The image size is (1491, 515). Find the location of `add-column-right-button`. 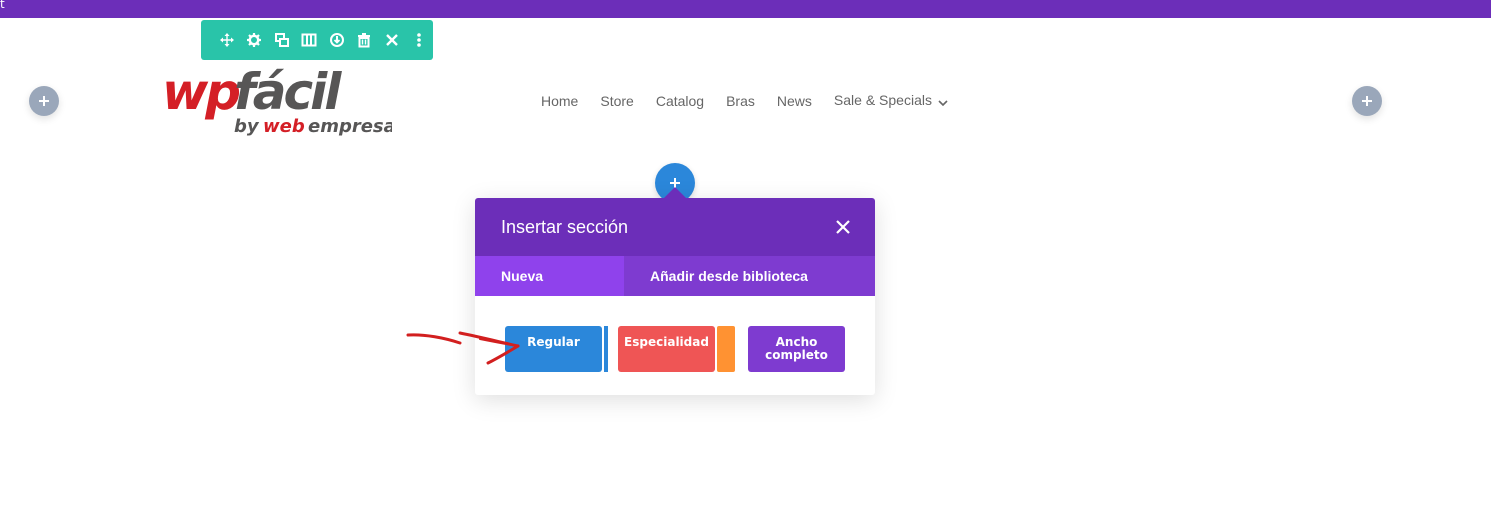

add-column-right-button is located at coordinates (1367, 101).